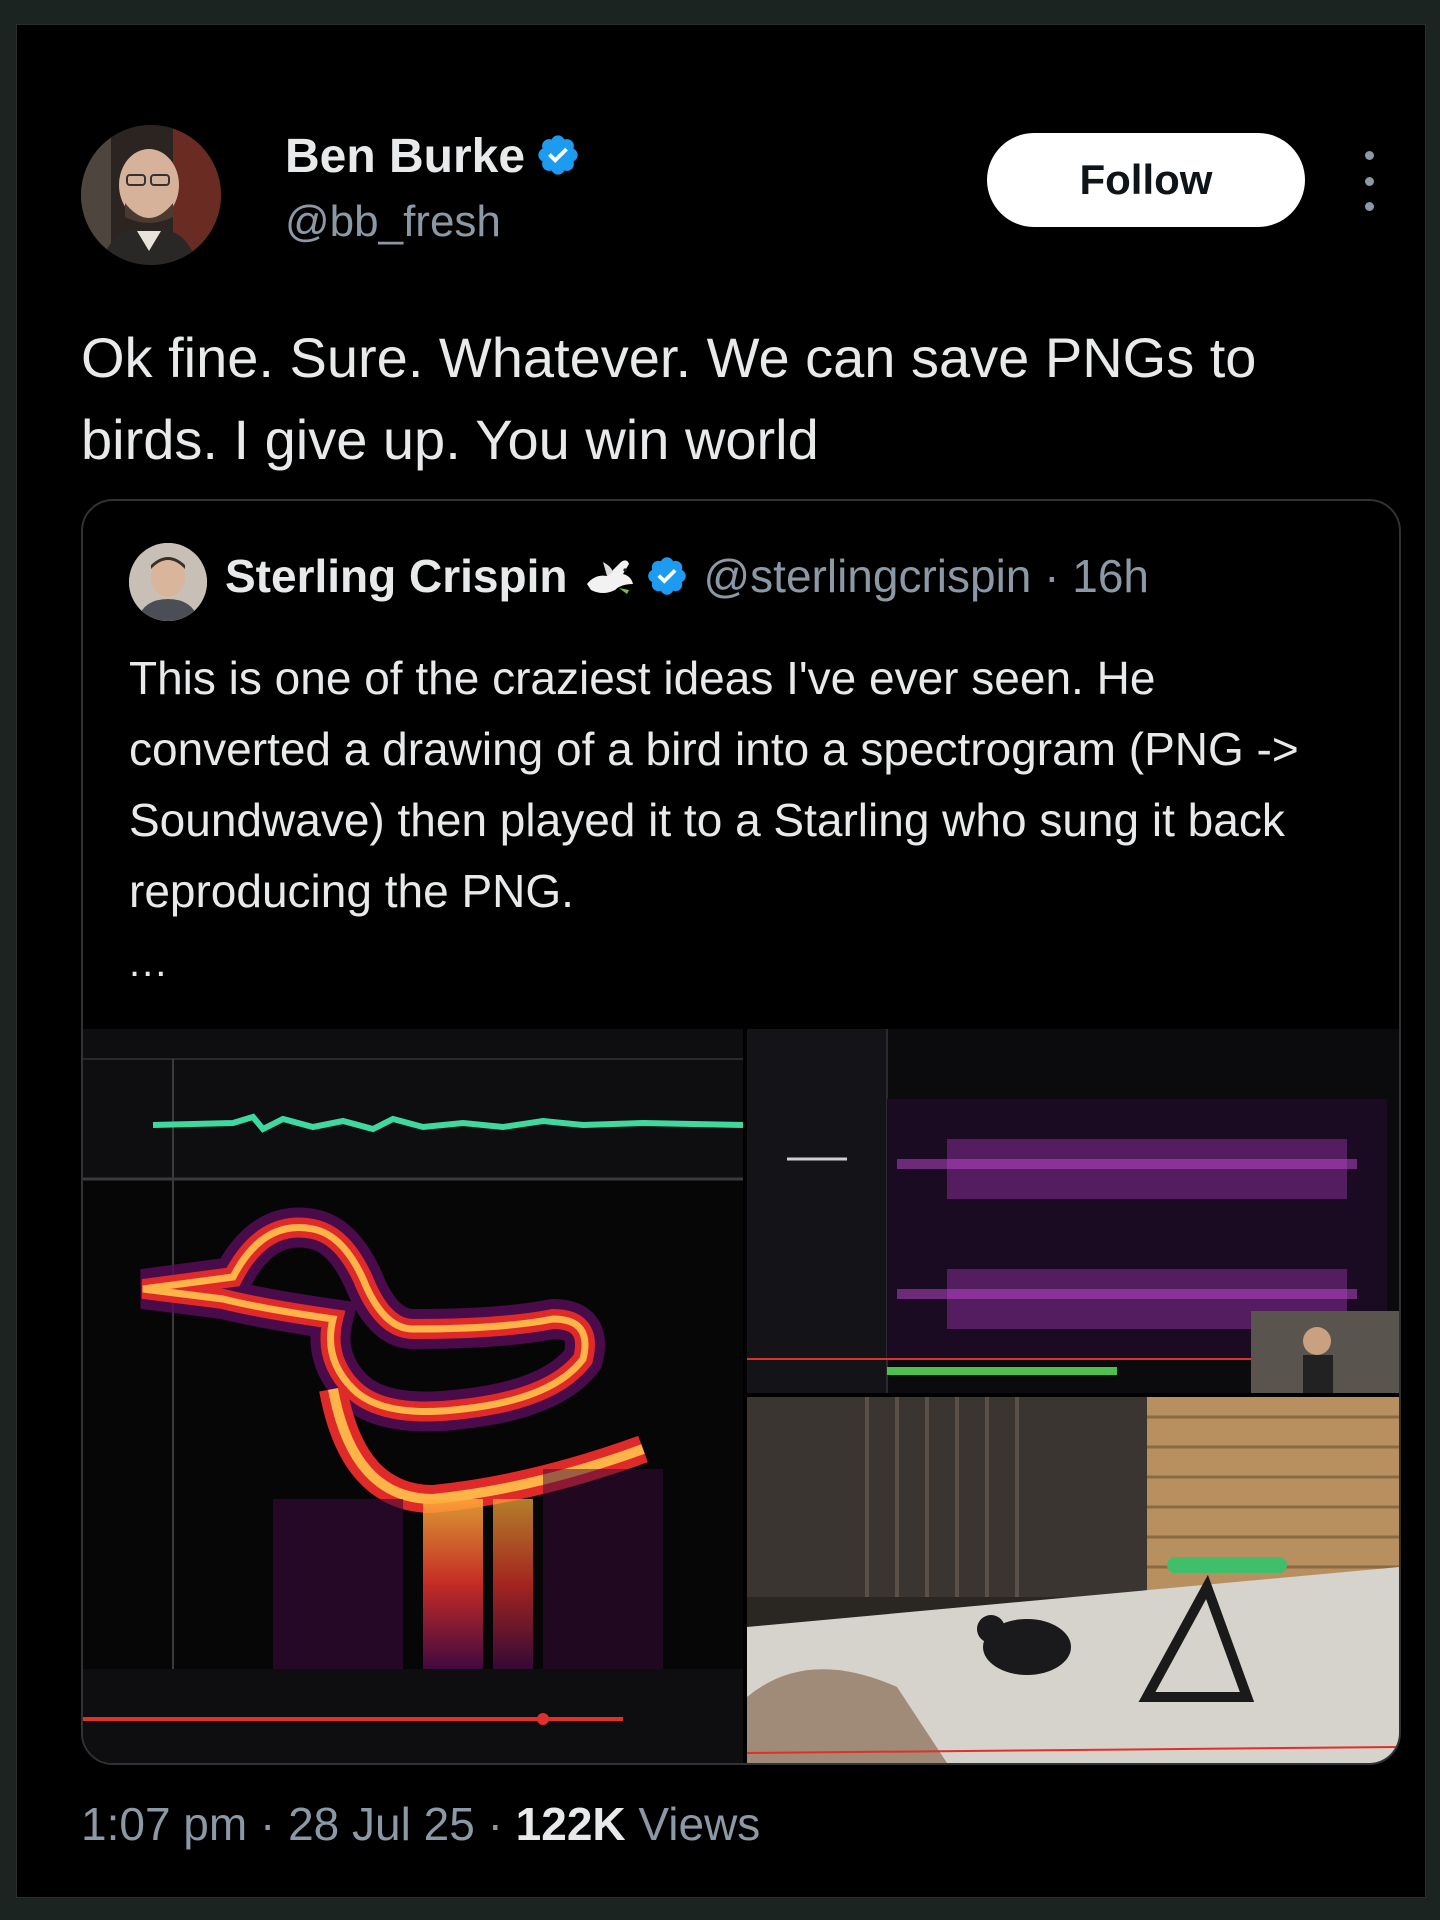 The width and height of the screenshot is (1440, 1920). Describe the element at coordinates (610, 577) in the screenshot. I see `dove-emoji-icon` at that location.